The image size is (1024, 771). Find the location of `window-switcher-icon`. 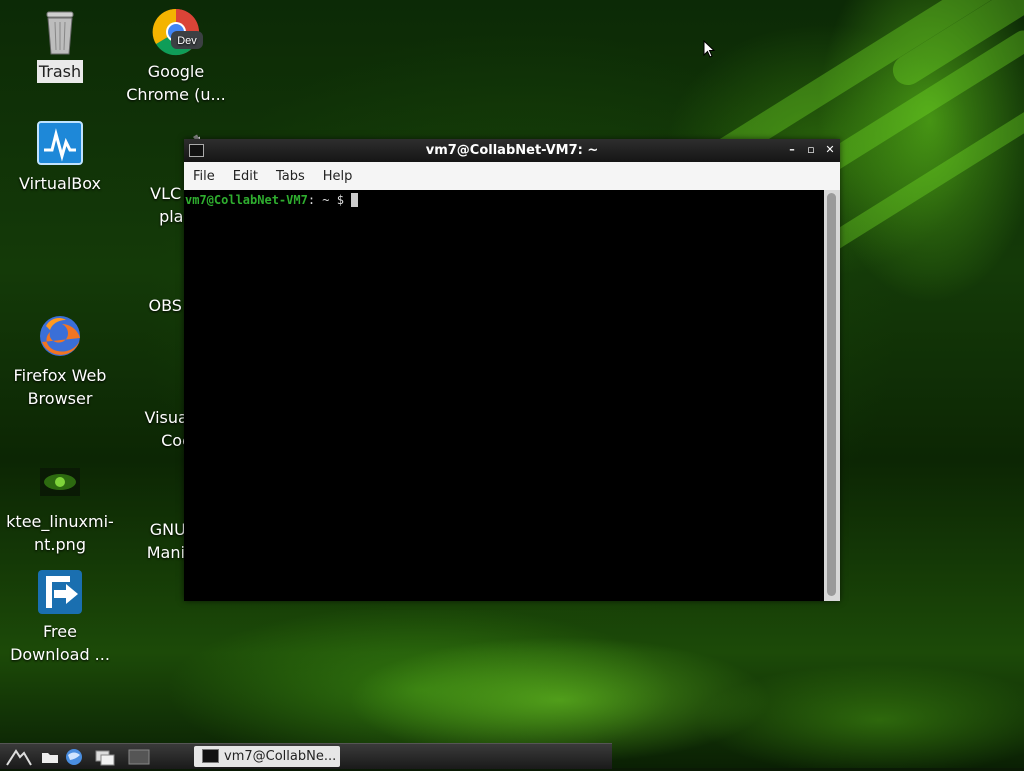

window-switcher-icon is located at coordinates (104, 757).